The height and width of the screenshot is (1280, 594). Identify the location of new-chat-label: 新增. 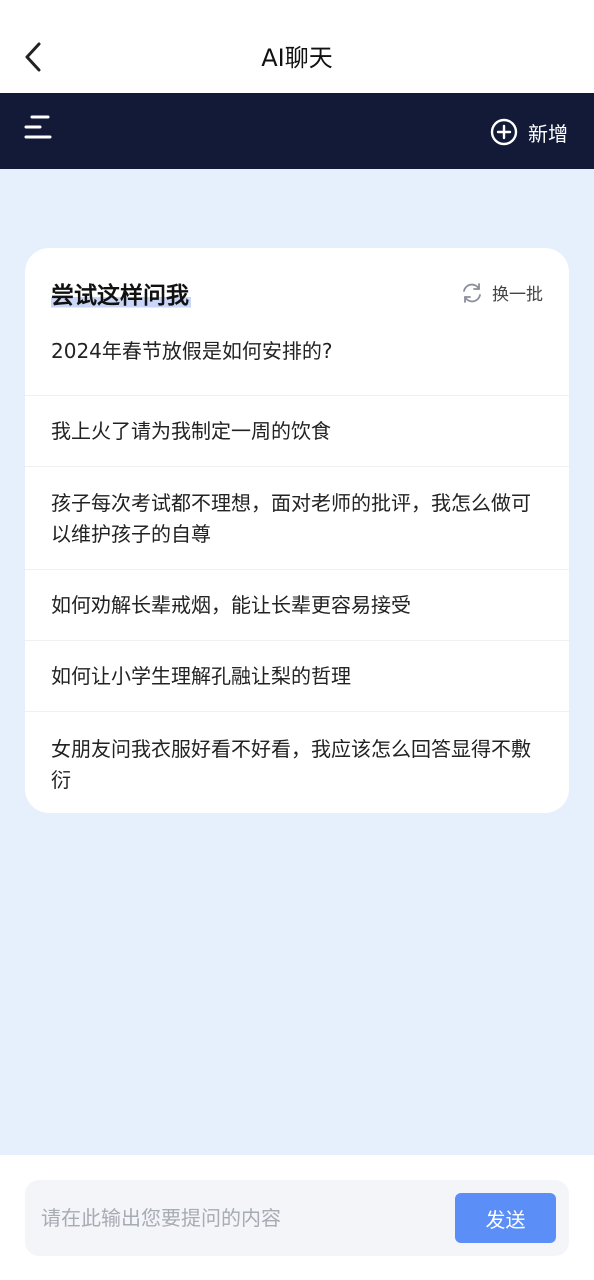
(548, 133).